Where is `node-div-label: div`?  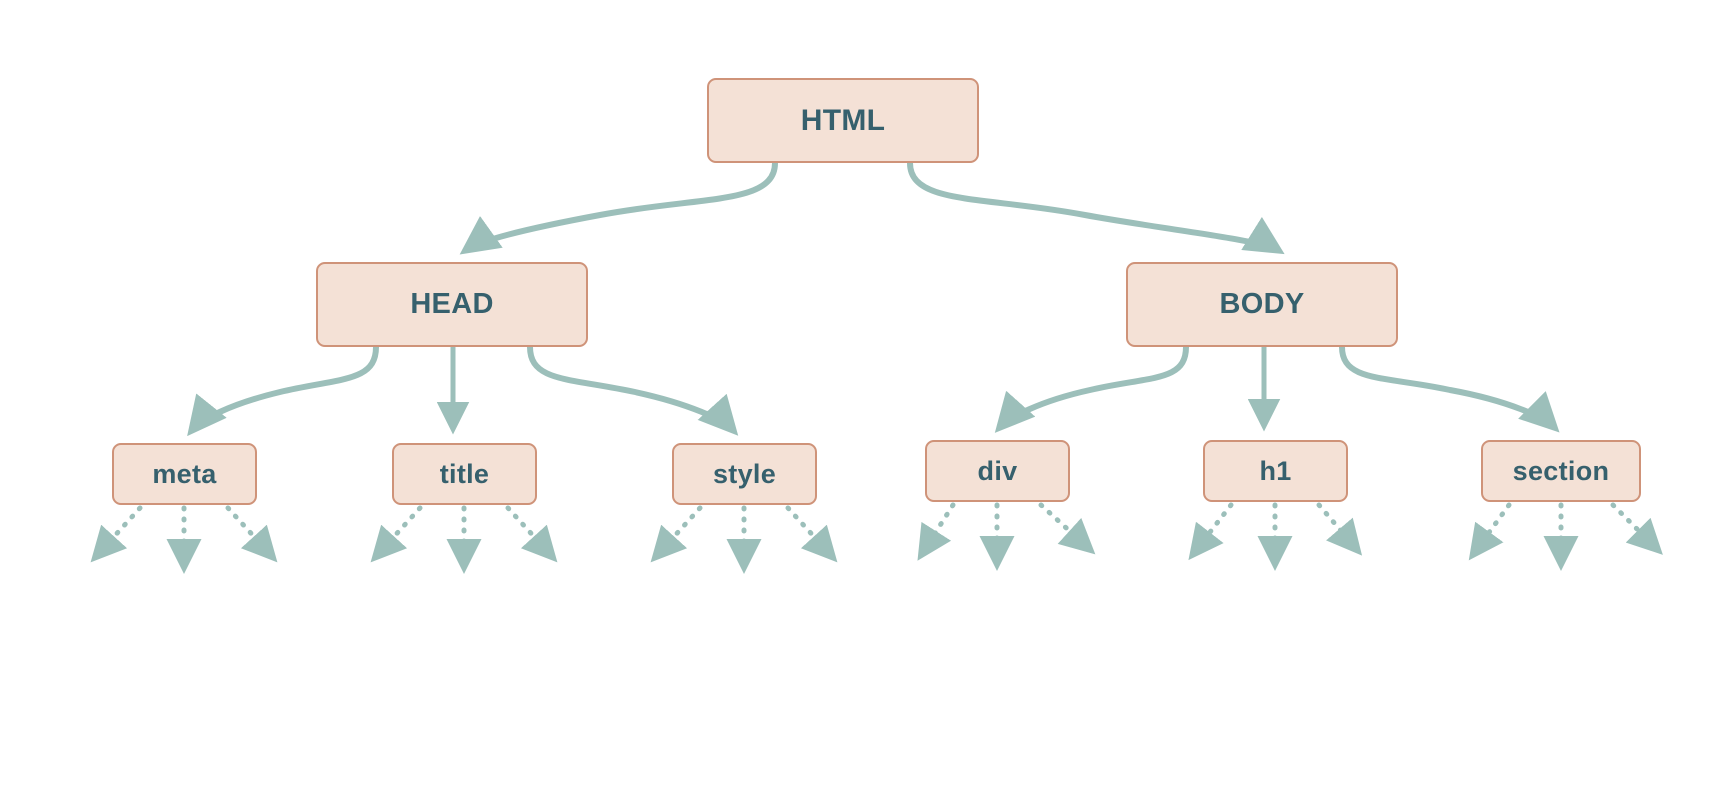
node-div-label: div is located at coordinates (997, 470).